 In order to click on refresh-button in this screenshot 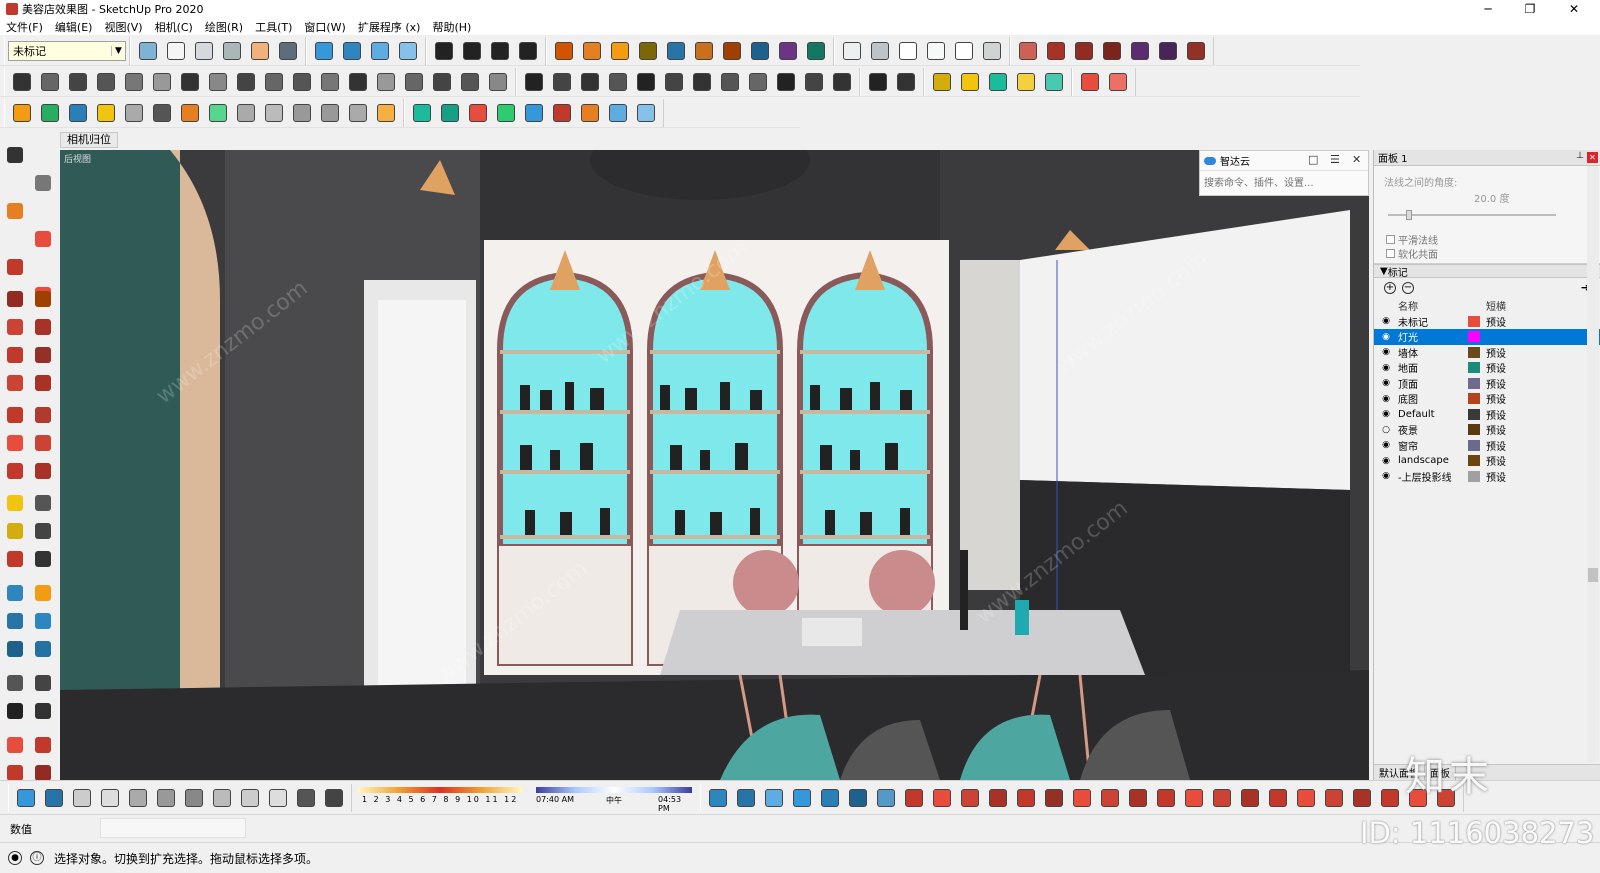, I will do `click(50, 113)`.